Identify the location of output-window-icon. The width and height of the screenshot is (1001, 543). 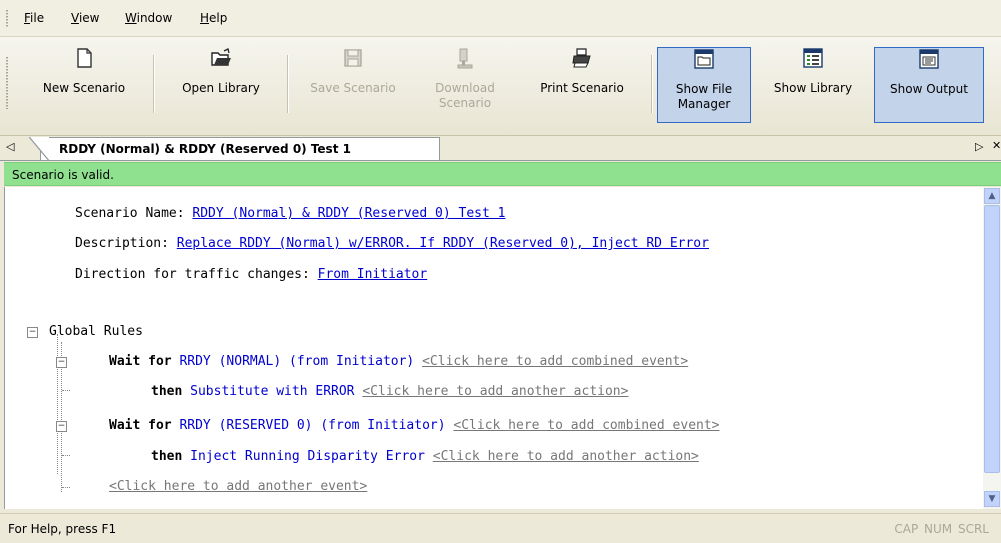
(929, 59).